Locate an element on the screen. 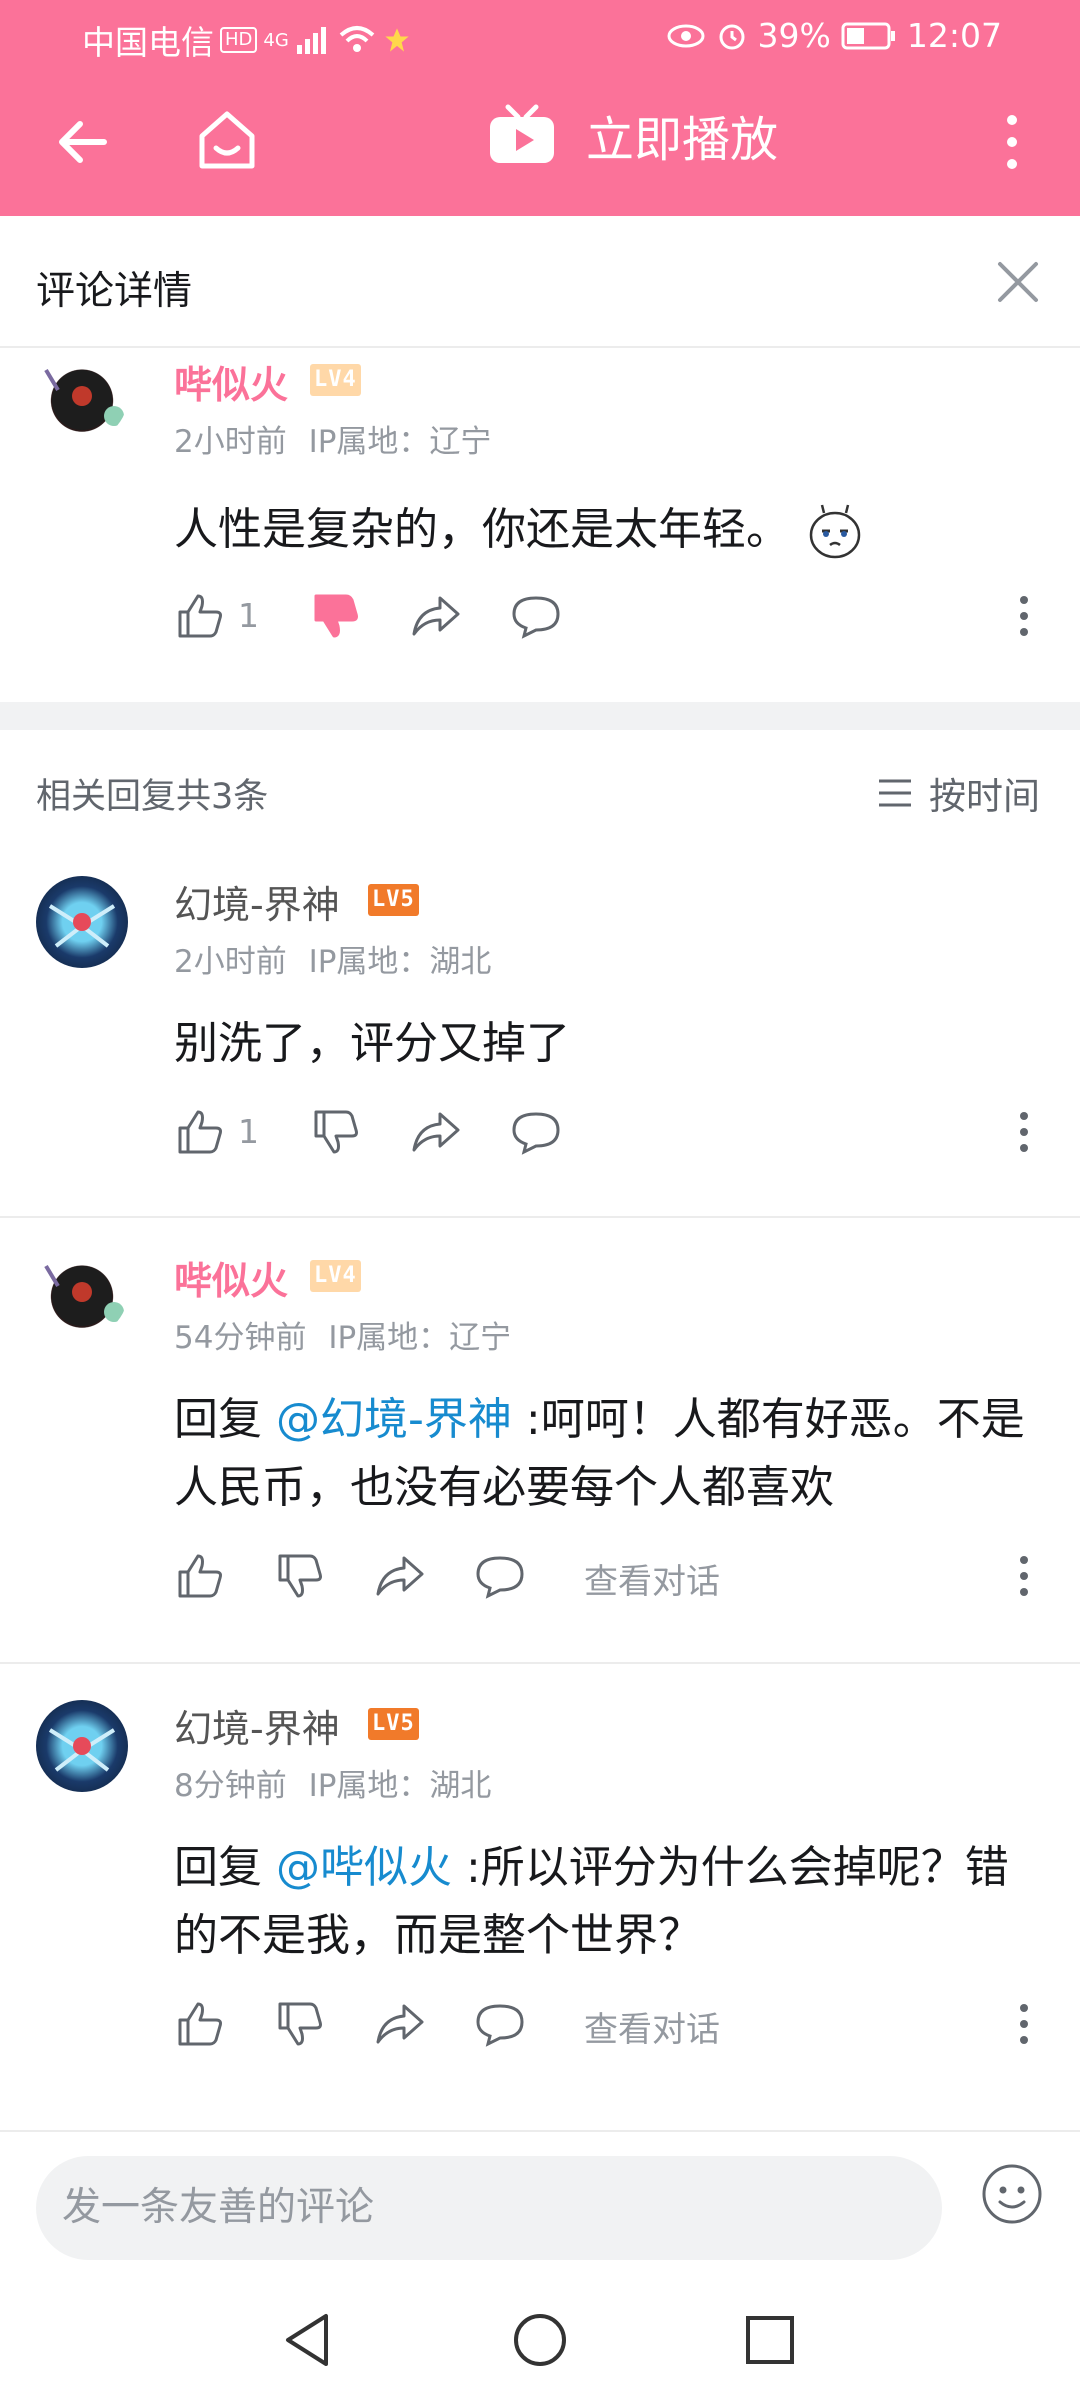 The height and width of the screenshot is (2400, 1080). comment-time: 54分钟前 is located at coordinates (240, 1338).